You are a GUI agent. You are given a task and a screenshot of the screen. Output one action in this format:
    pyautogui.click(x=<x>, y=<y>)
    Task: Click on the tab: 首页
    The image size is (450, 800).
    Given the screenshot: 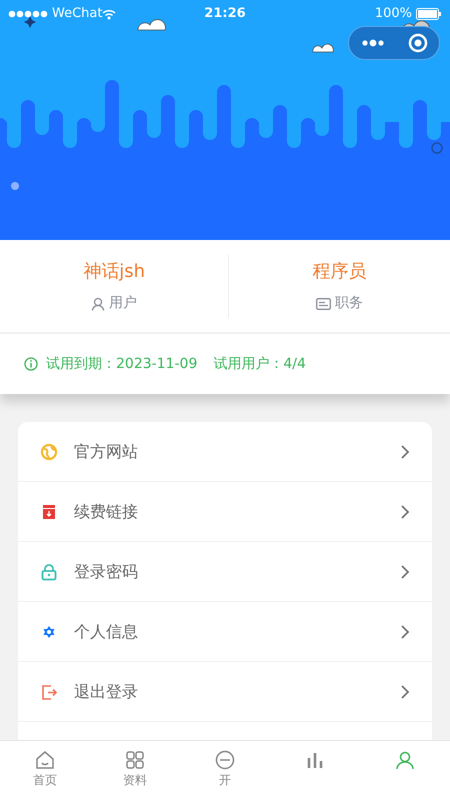 What is the action you would take?
    pyautogui.click(x=45, y=770)
    